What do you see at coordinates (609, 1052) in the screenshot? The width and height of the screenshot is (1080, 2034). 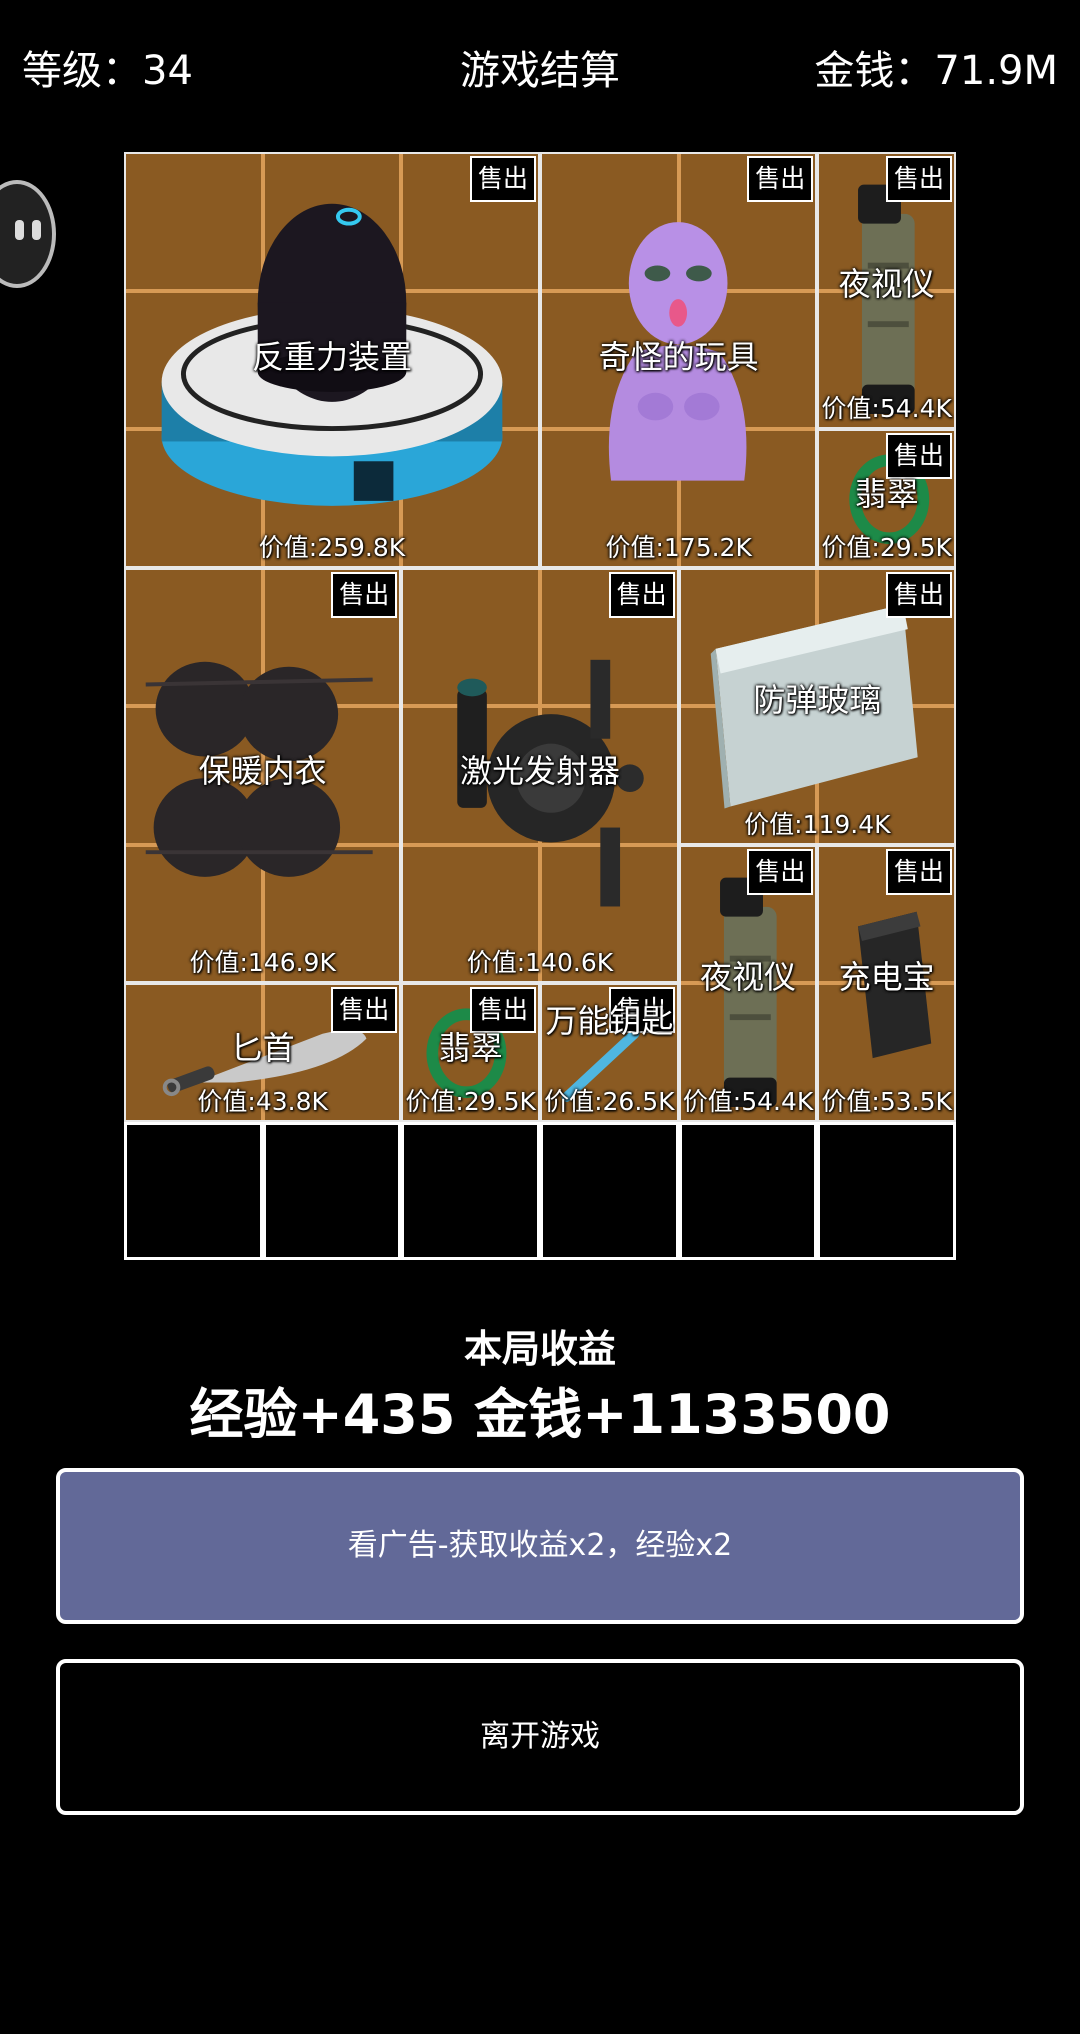 I see `item-master-key: 售出 万能钥匙 价值:26.5K` at bounding box center [609, 1052].